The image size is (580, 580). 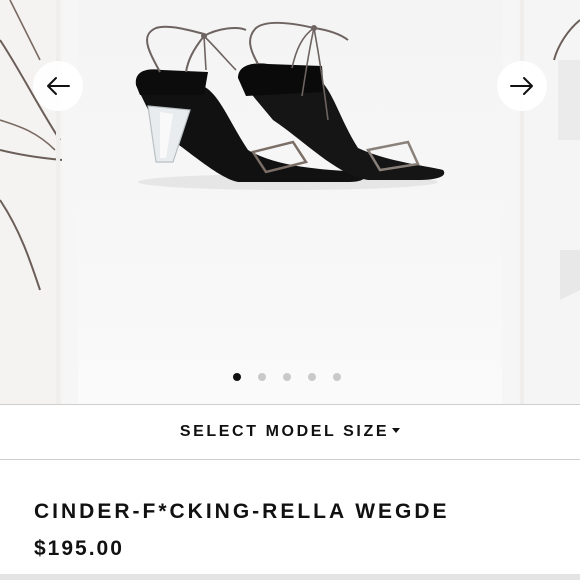 I want to click on arrow-right-icon, so click(x=521, y=86).